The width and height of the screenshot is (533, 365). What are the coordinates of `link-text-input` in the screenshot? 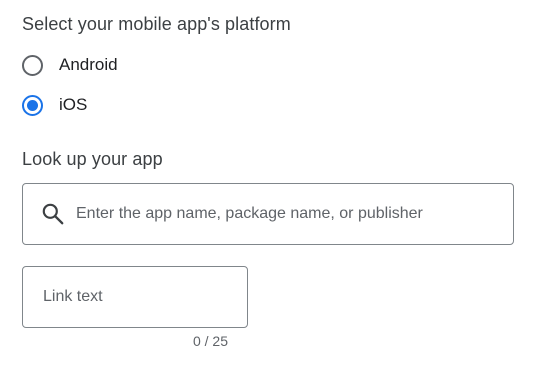 It's located at (138, 297).